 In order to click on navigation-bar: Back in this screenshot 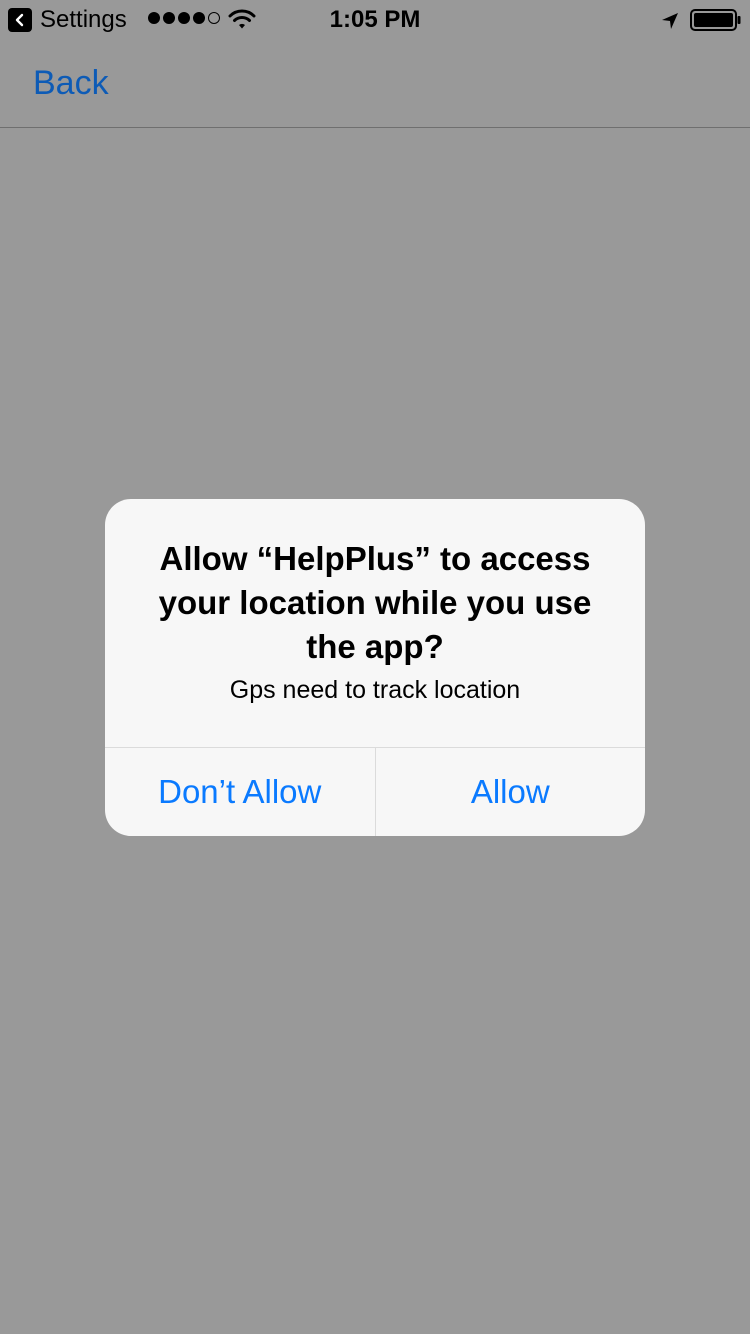, I will do `click(375, 84)`.